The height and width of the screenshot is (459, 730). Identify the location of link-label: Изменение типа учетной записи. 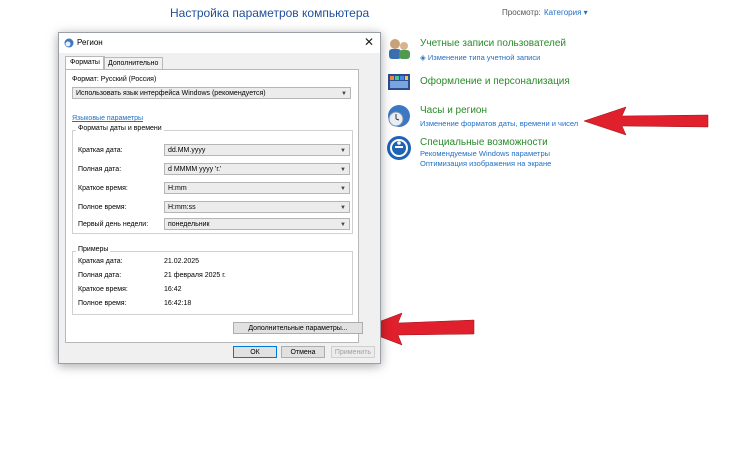
(484, 57).